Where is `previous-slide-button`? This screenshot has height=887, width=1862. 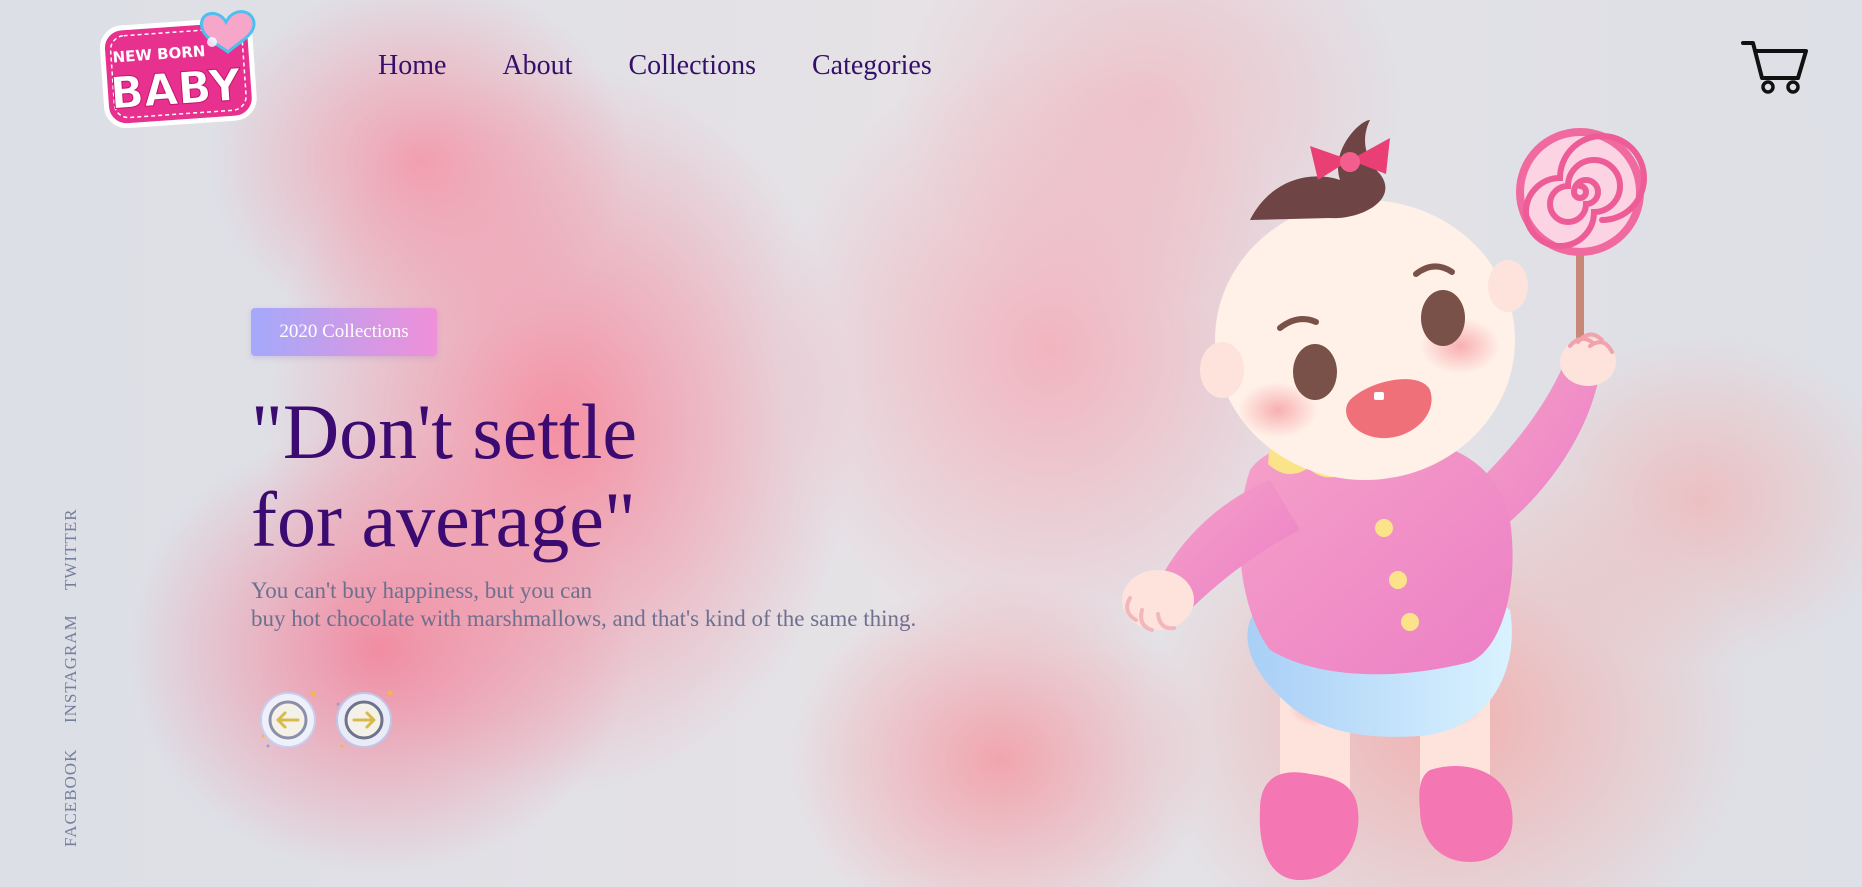 previous-slide-button is located at coordinates (288, 720).